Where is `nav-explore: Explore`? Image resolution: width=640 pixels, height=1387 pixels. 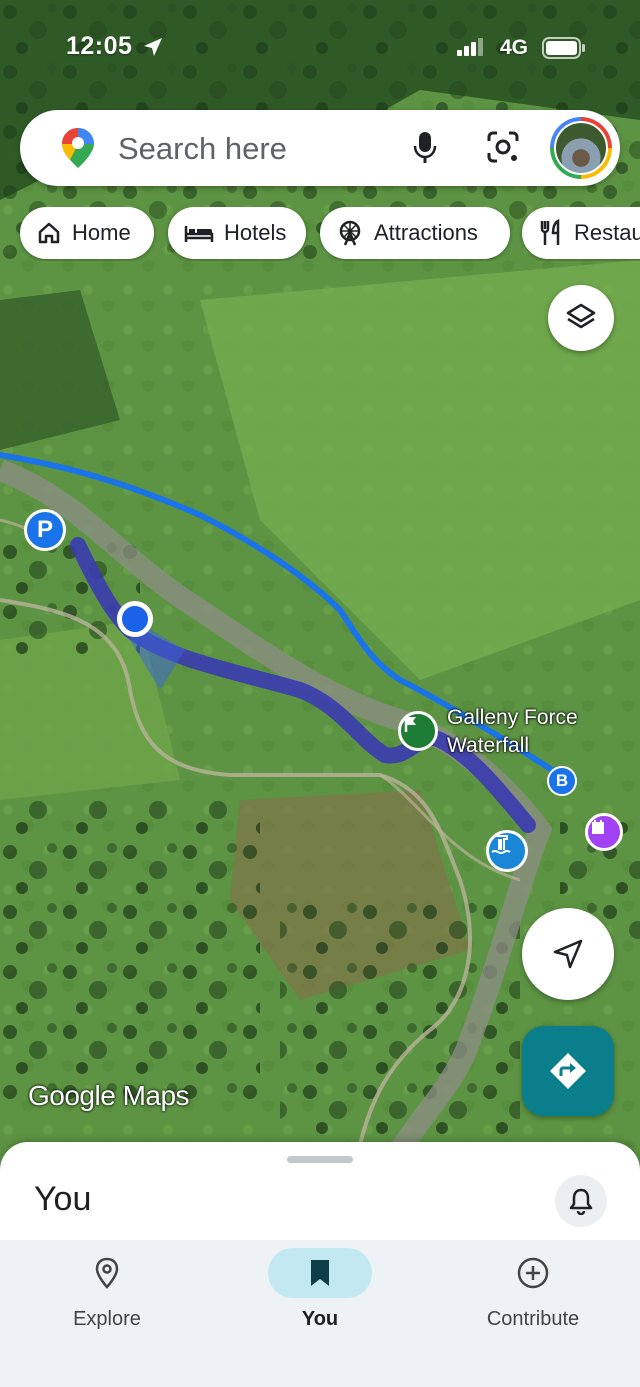
nav-explore: Explore is located at coordinates (107, 1295).